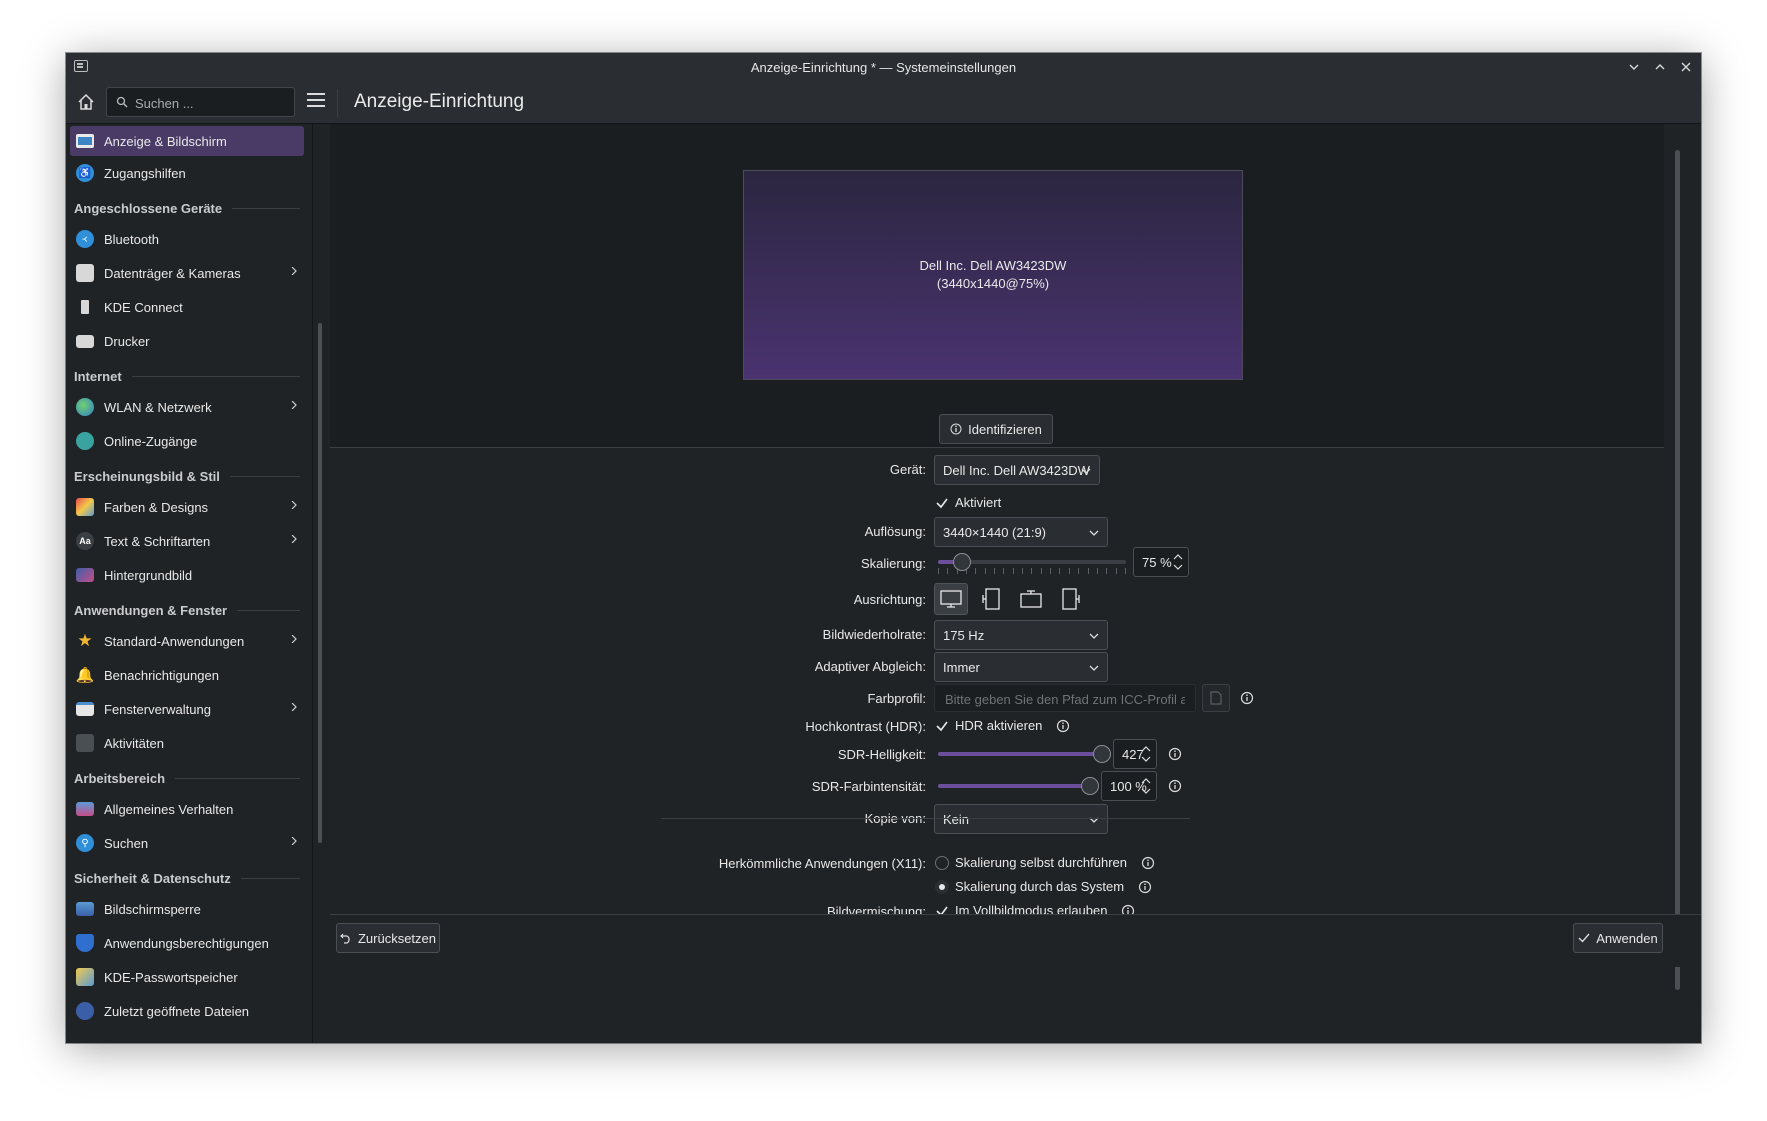  What do you see at coordinates (1016, 786) in the screenshot?
I see `sdr-color-slider` at bounding box center [1016, 786].